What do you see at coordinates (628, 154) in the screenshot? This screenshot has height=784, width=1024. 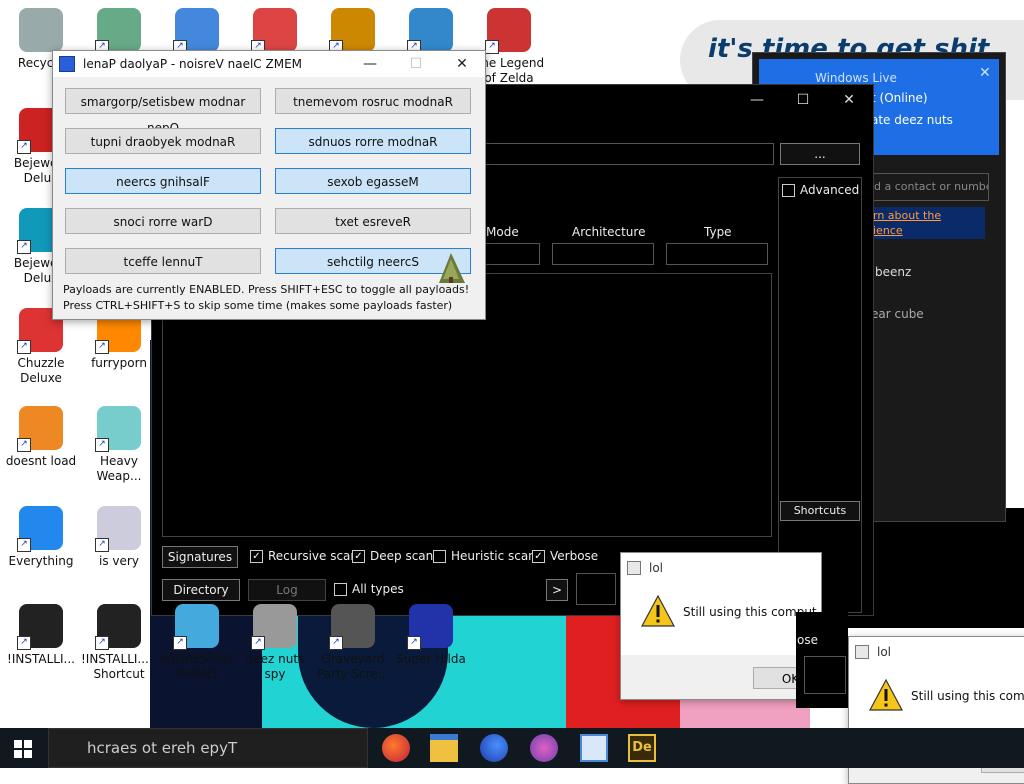 I see `scanner-path-input` at bounding box center [628, 154].